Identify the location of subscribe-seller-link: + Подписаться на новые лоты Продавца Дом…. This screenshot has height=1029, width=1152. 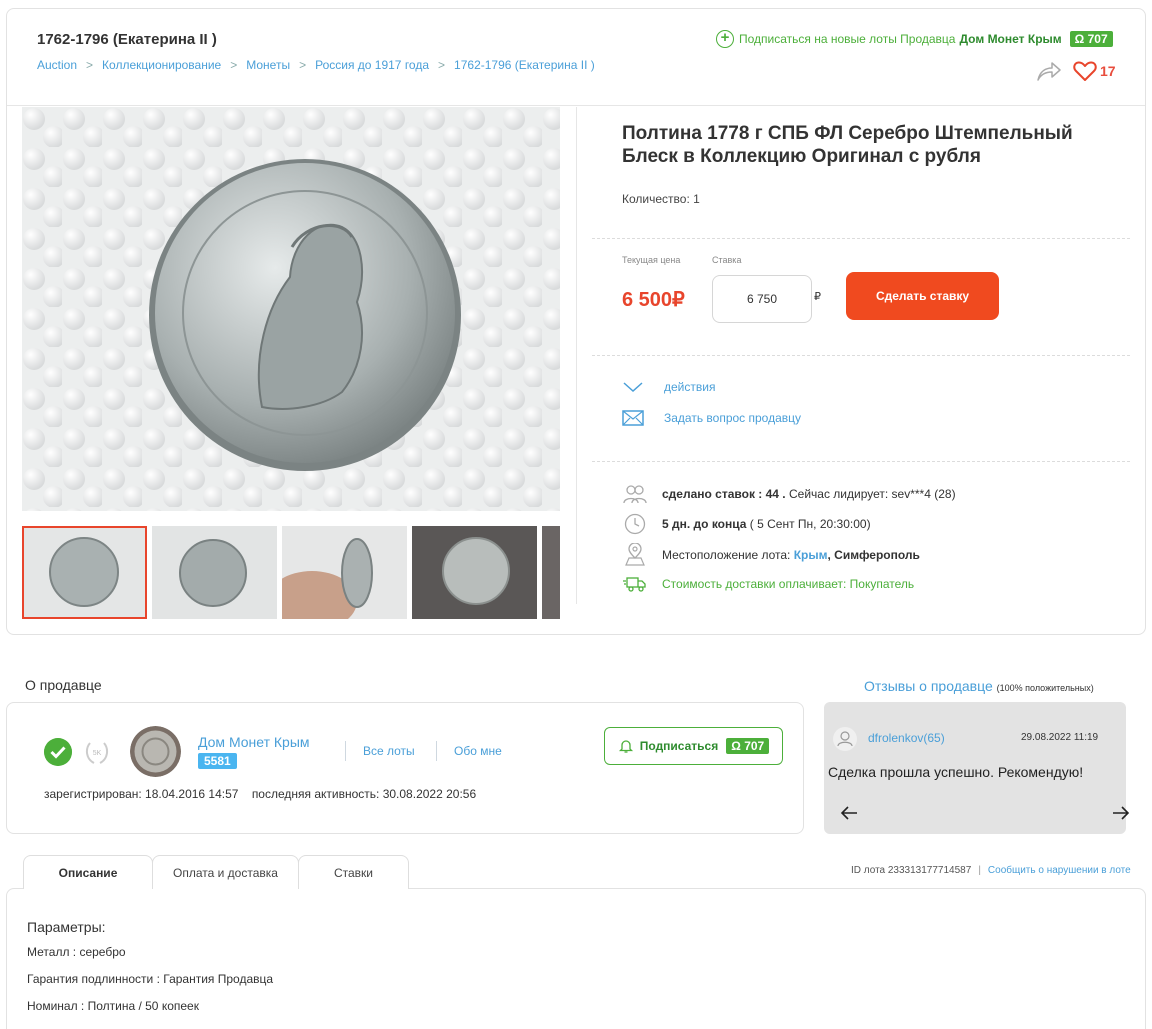
(914, 39).